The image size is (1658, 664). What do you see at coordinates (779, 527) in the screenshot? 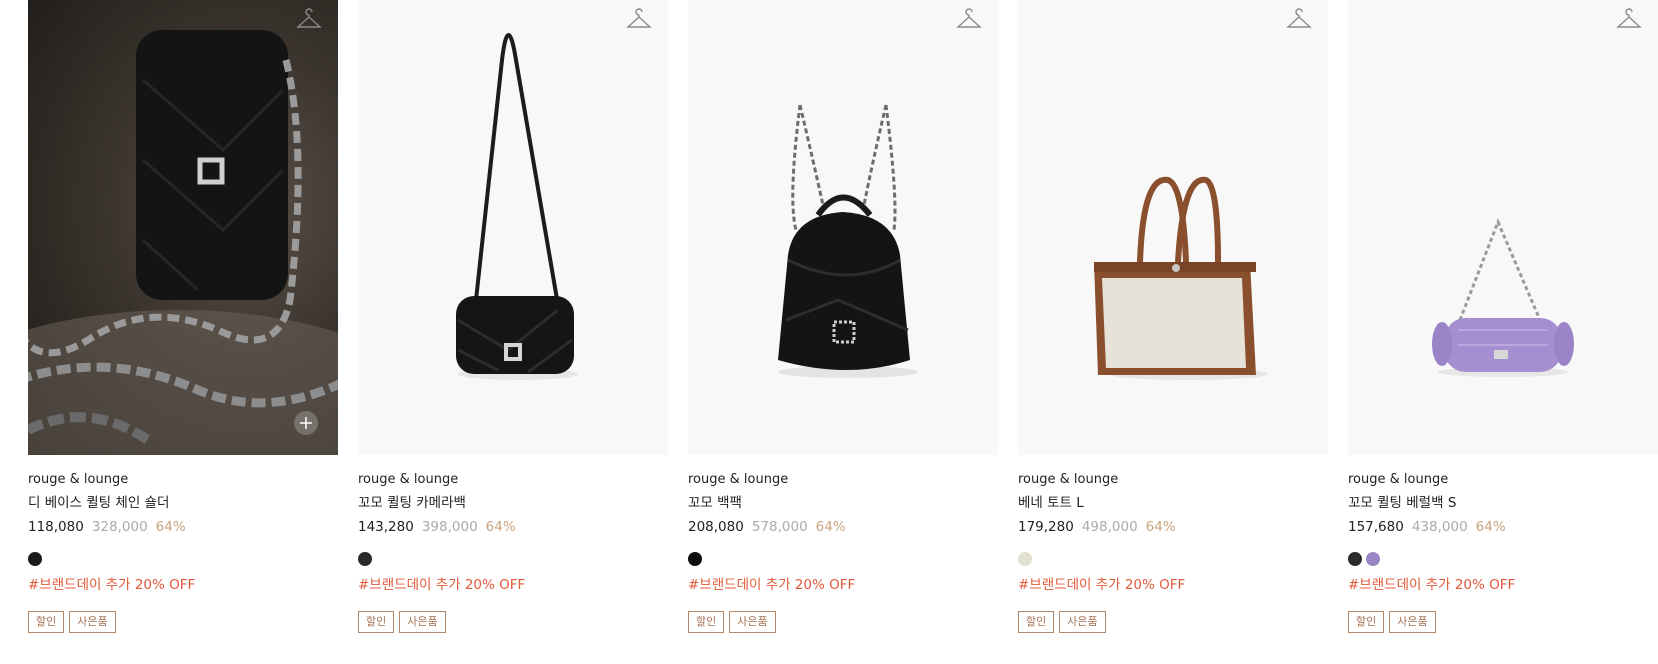
I see `original-price: 578,000` at bounding box center [779, 527].